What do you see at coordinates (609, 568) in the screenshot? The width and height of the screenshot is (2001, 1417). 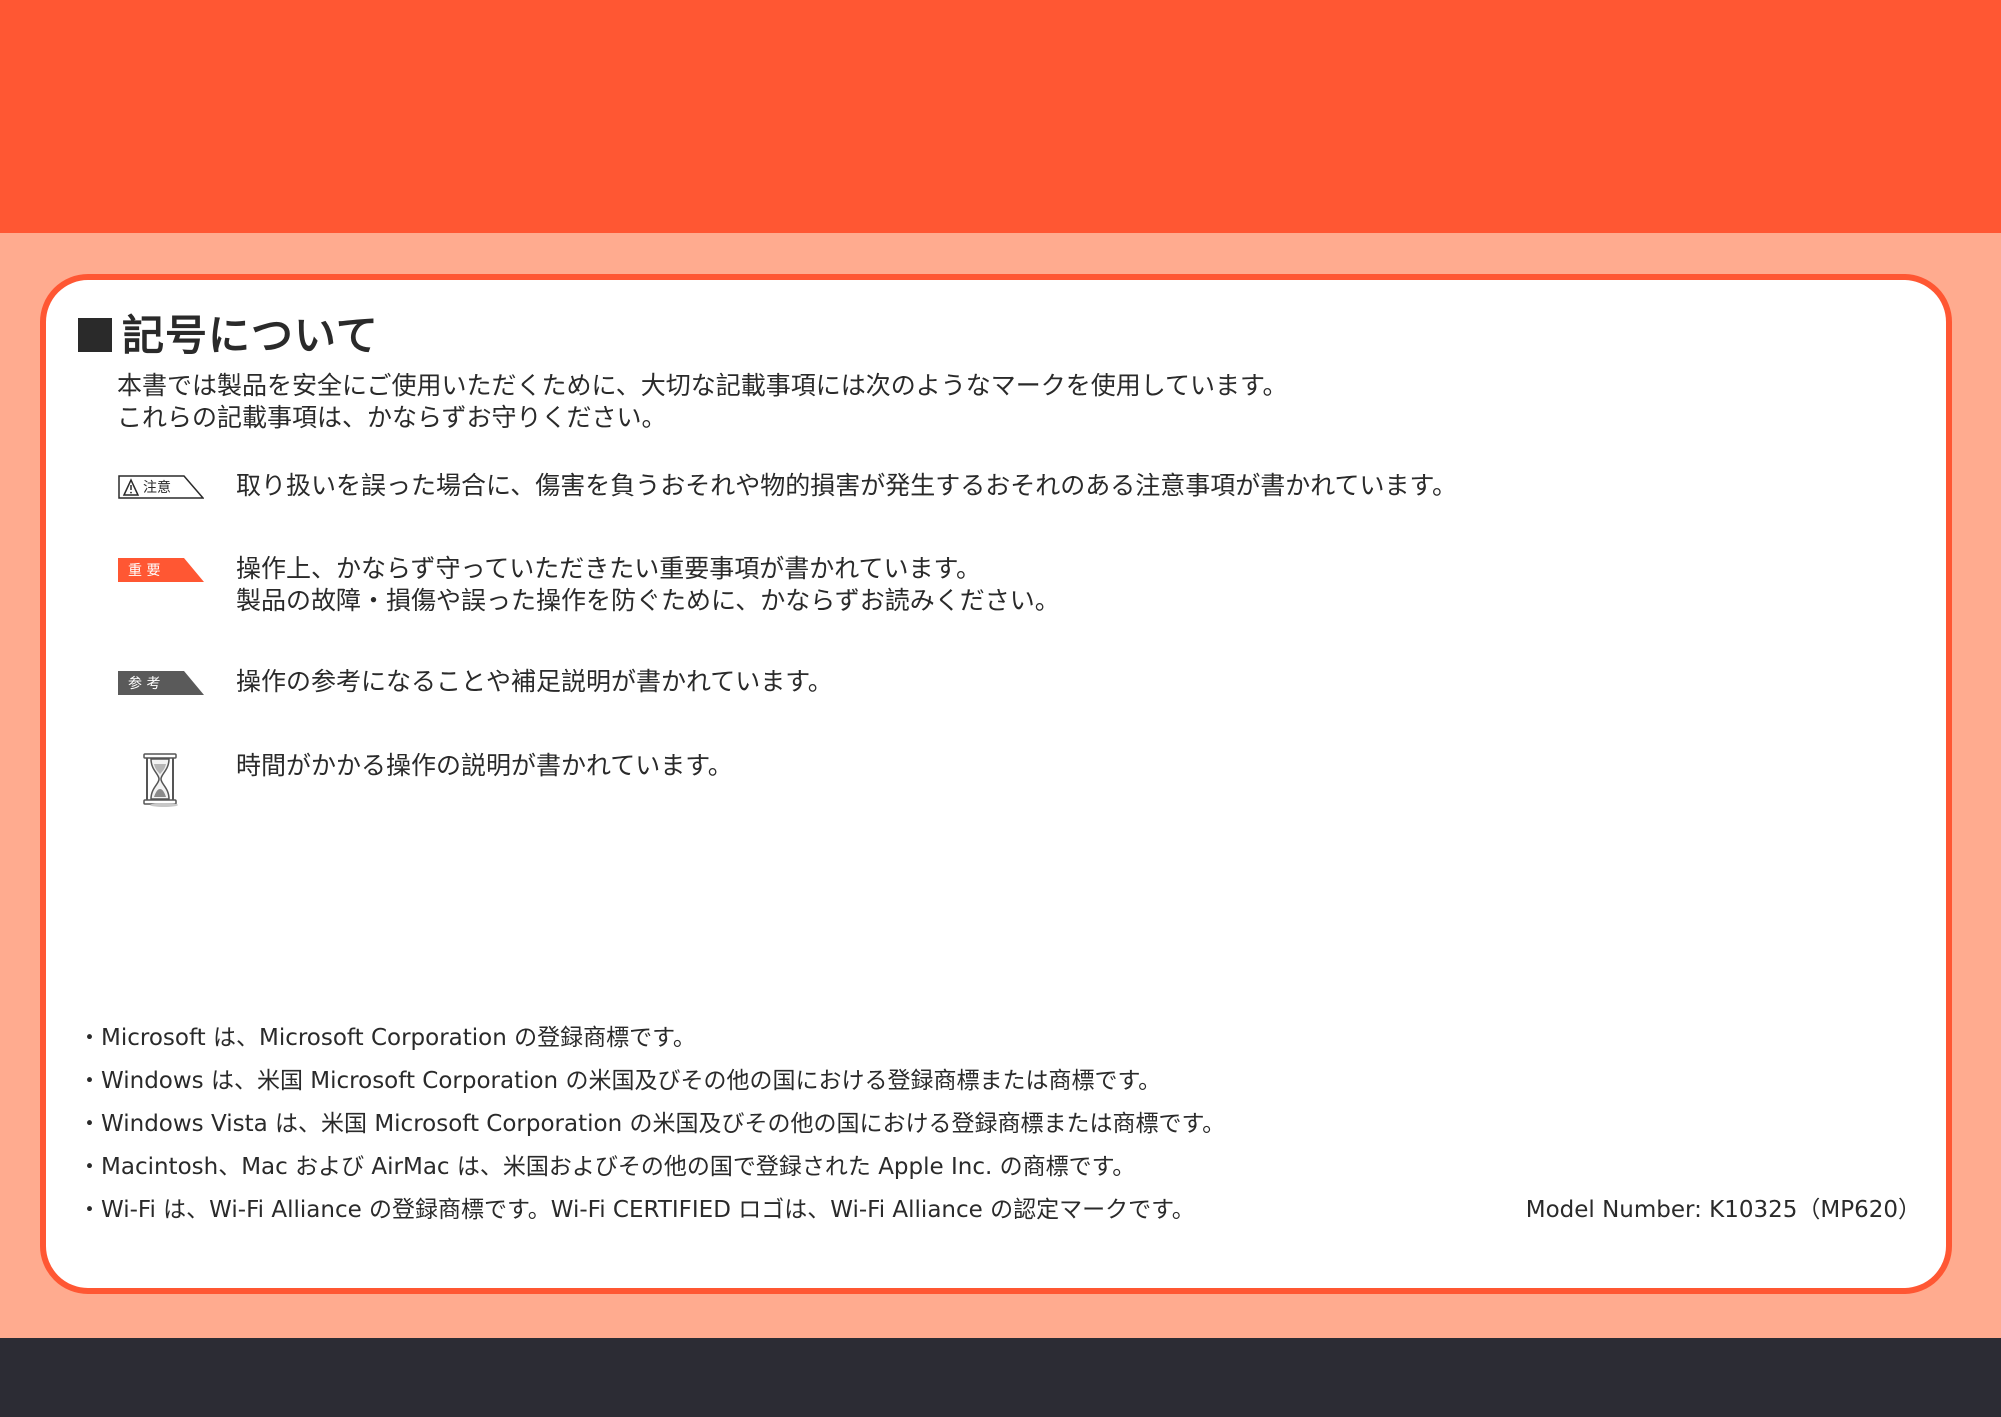 I see `mark-line: 操作上、かならず守っていただきたい重要事項が書かれています。` at bounding box center [609, 568].